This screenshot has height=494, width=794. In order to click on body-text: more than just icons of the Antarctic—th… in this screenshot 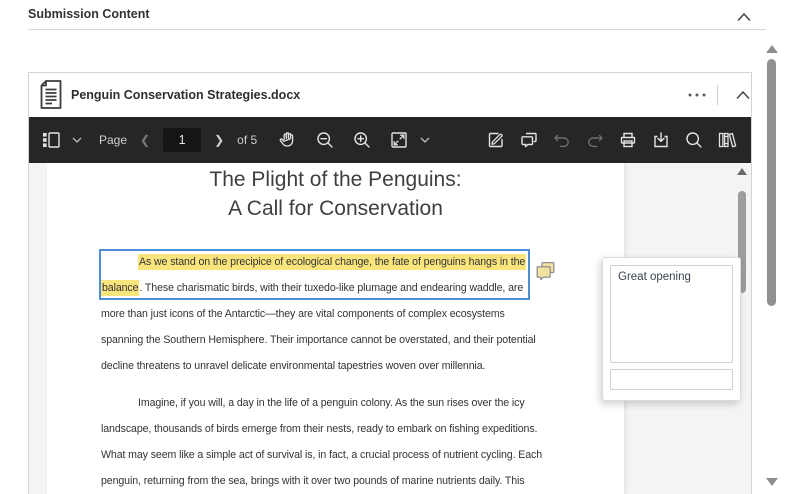, I will do `click(303, 314)`.